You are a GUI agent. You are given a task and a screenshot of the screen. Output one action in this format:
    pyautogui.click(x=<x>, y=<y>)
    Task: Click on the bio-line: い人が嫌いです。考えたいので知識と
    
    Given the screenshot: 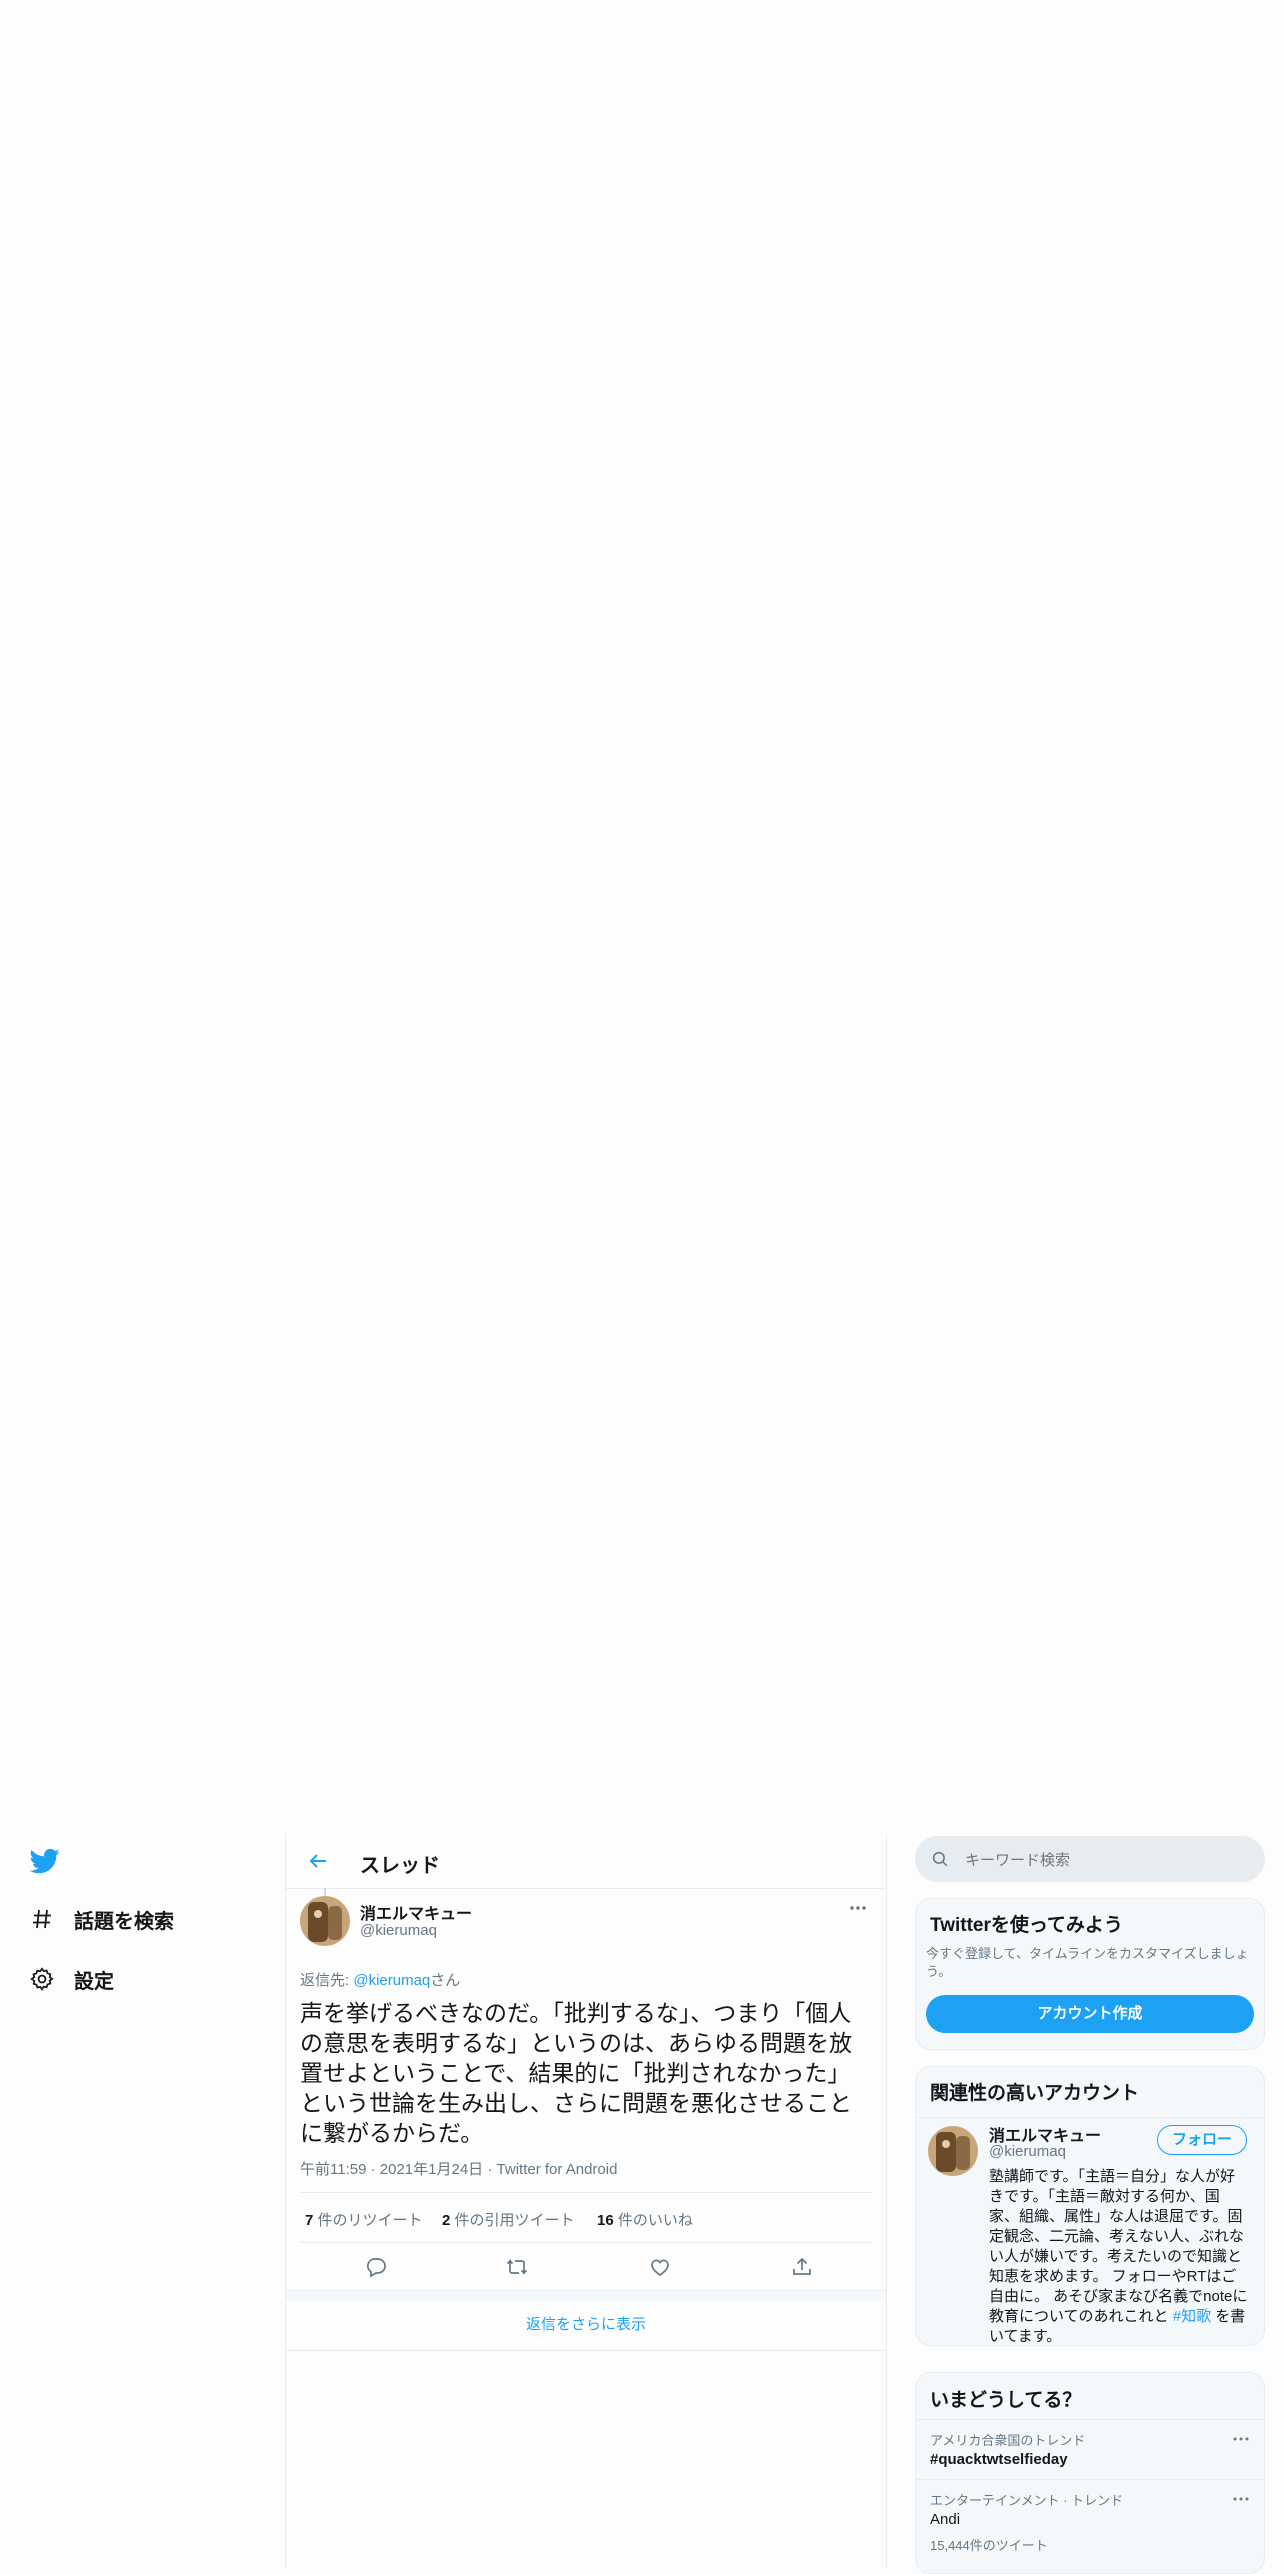 What is the action you would take?
    pyautogui.click(x=1116, y=2256)
    